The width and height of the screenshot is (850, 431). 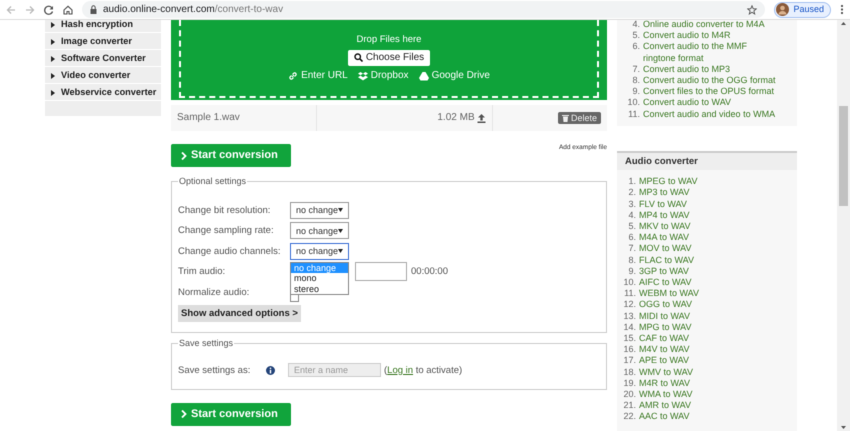 I want to click on list-number: 22., so click(x=629, y=417).